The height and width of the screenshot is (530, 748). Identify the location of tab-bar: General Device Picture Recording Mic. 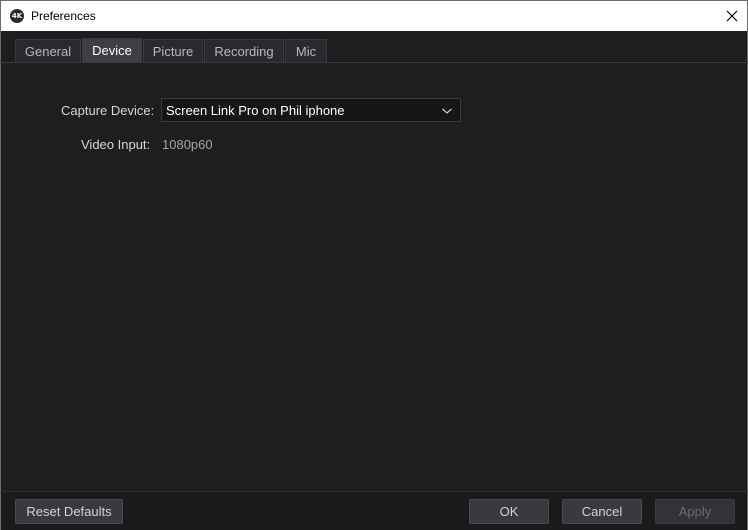
(374, 47).